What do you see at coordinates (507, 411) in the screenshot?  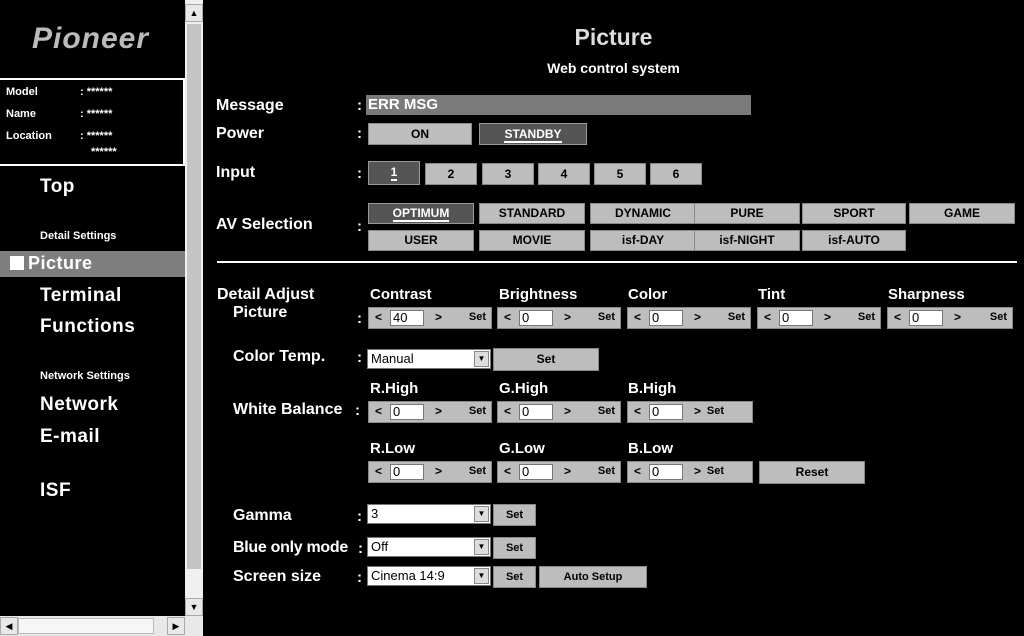 I see `g-high-dec-button: <` at bounding box center [507, 411].